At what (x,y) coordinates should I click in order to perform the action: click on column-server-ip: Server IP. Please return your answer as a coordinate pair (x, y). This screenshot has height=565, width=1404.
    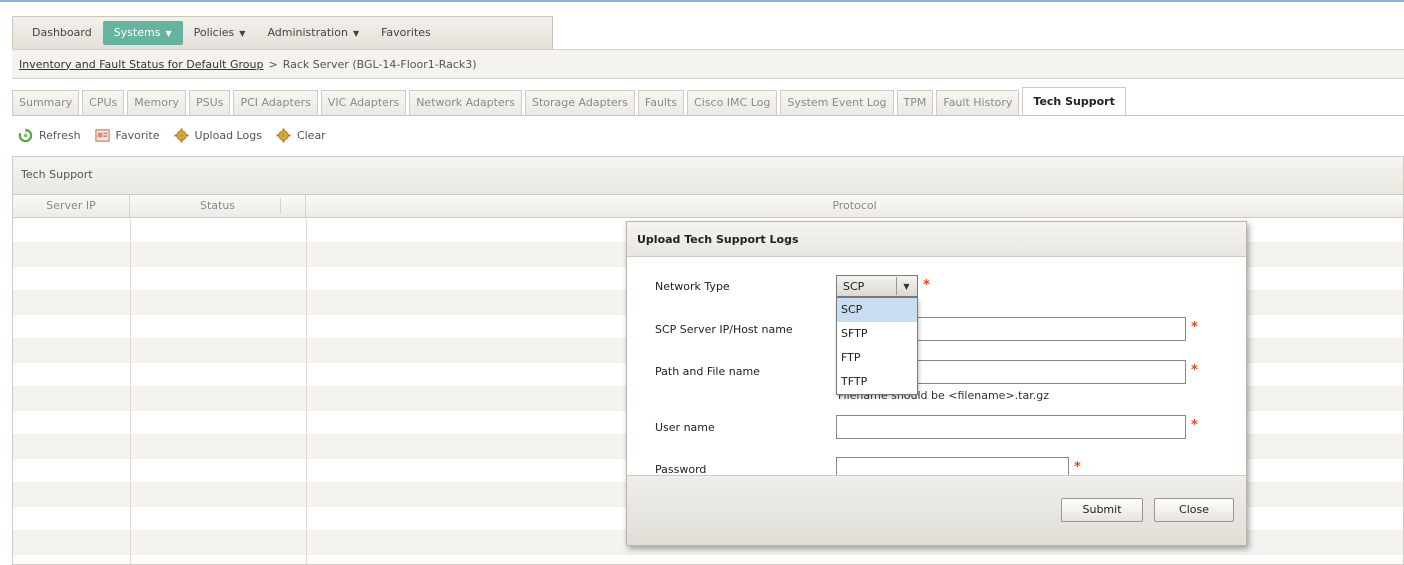
    Looking at the image, I should click on (71, 206).